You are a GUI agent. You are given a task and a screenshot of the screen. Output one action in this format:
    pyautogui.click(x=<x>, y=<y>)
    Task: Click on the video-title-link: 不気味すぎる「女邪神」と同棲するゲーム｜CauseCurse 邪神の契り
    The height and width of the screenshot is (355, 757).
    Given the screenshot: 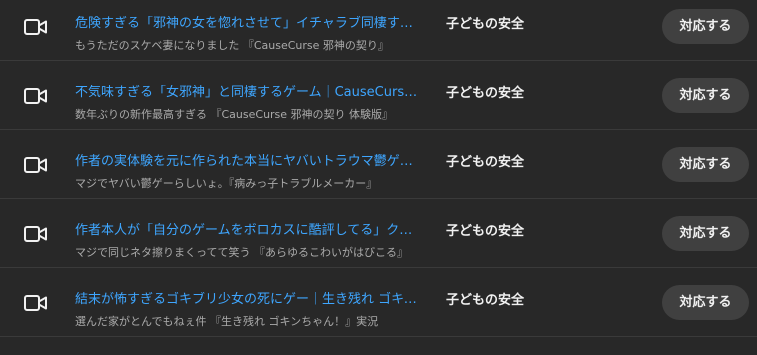 What is the action you would take?
    pyautogui.click(x=250, y=93)
    